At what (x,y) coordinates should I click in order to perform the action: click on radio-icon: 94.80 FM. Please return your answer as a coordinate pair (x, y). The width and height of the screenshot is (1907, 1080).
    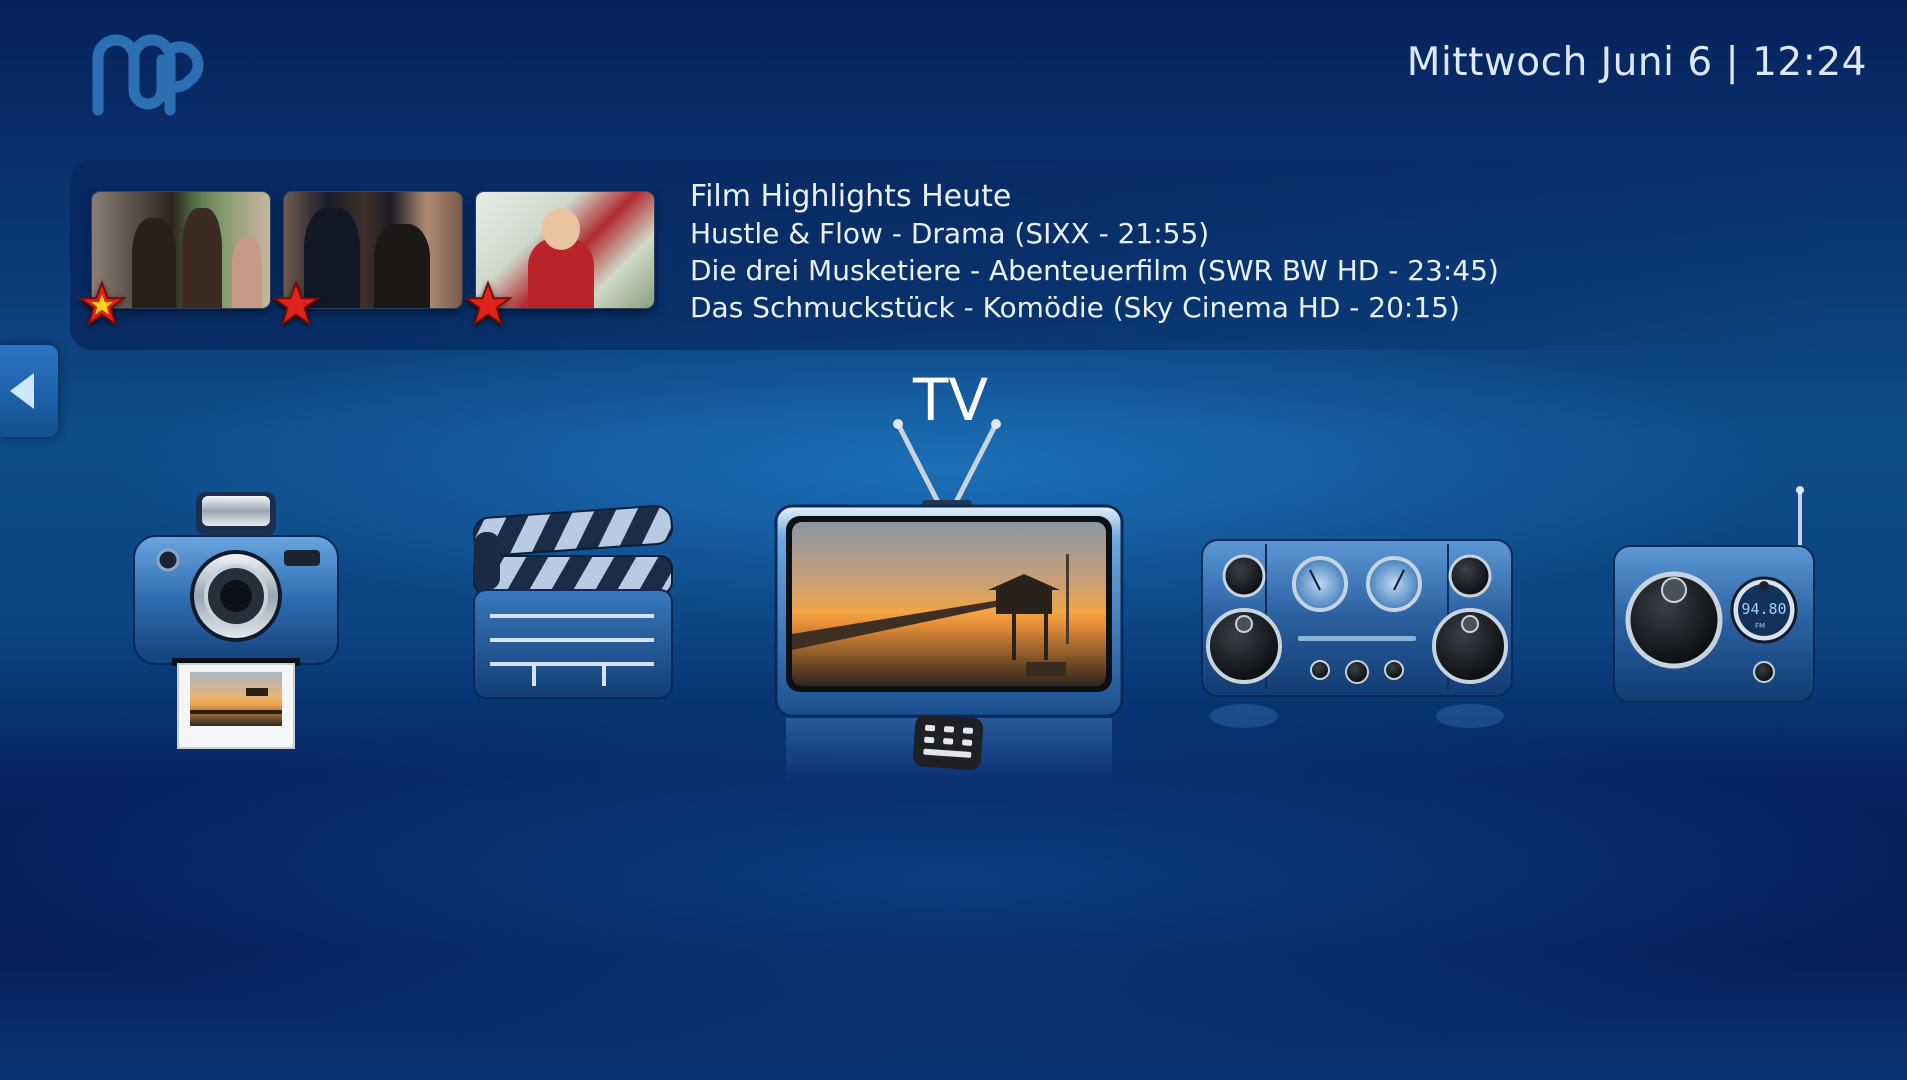
    Looking at the image, I should click on (1716, 606).